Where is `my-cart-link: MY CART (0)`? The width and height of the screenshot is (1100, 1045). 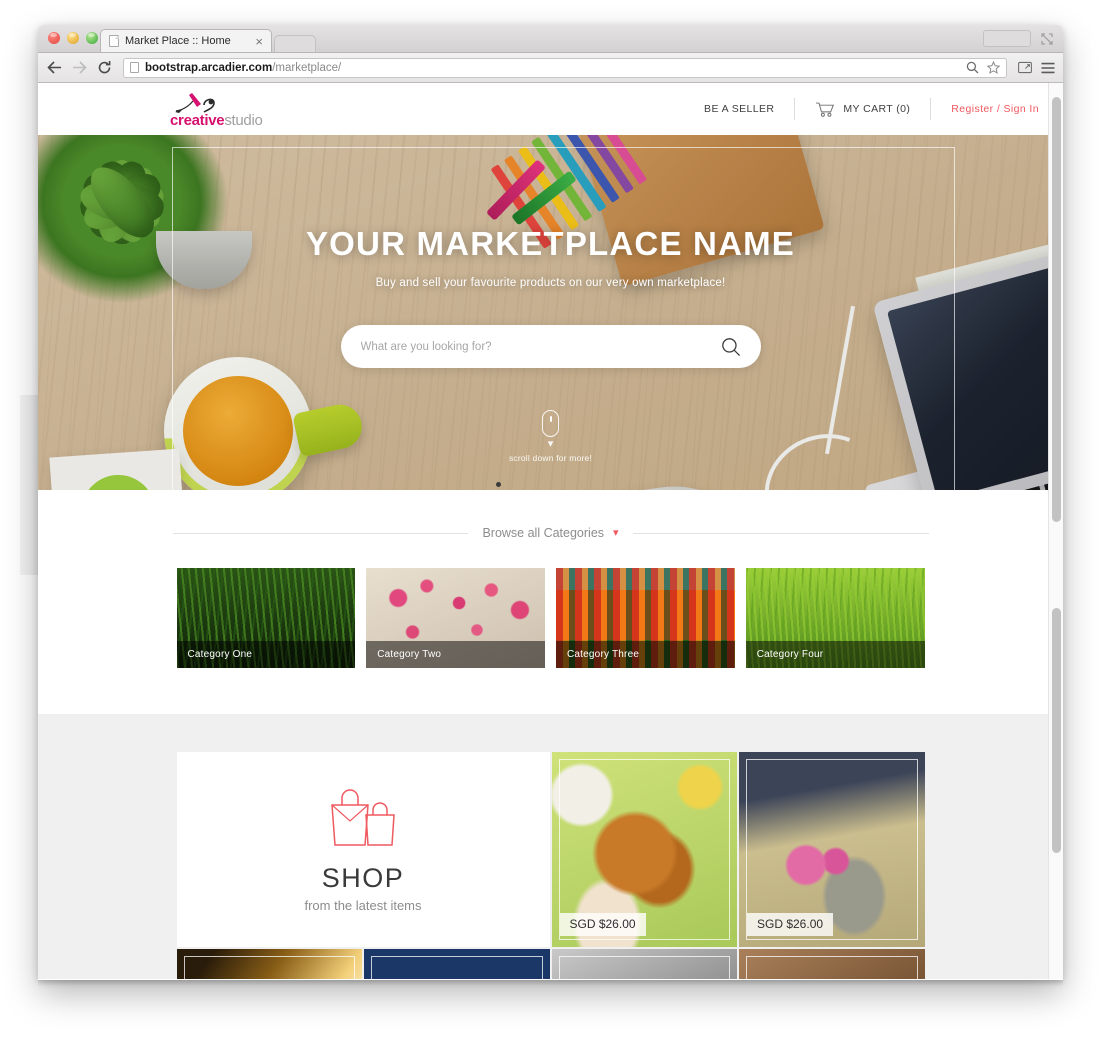
my-cart-link: MY CART (0) is located at coordinates (862, 109).